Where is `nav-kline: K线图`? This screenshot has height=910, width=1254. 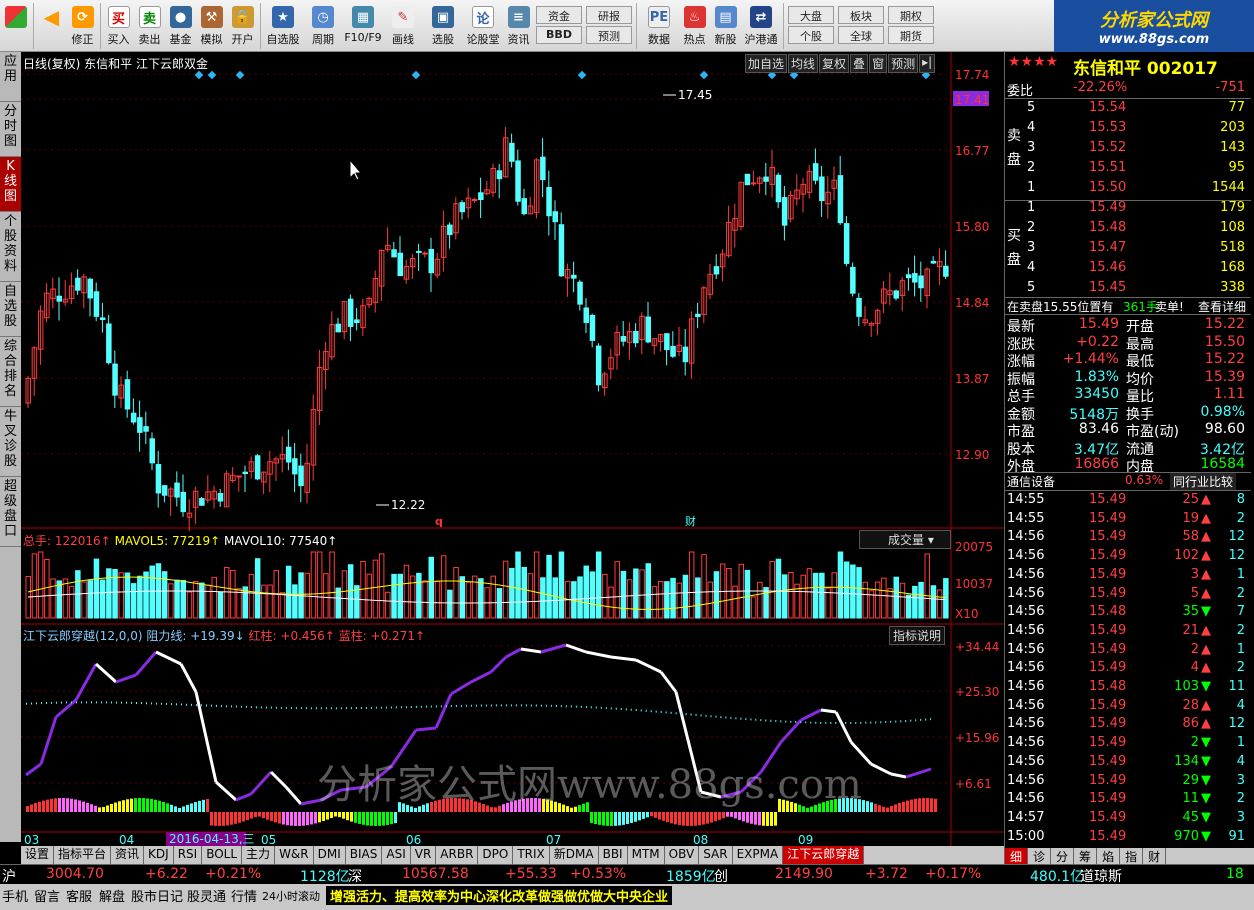
nav-kline: K线图 is located at coordinates (10, 184).